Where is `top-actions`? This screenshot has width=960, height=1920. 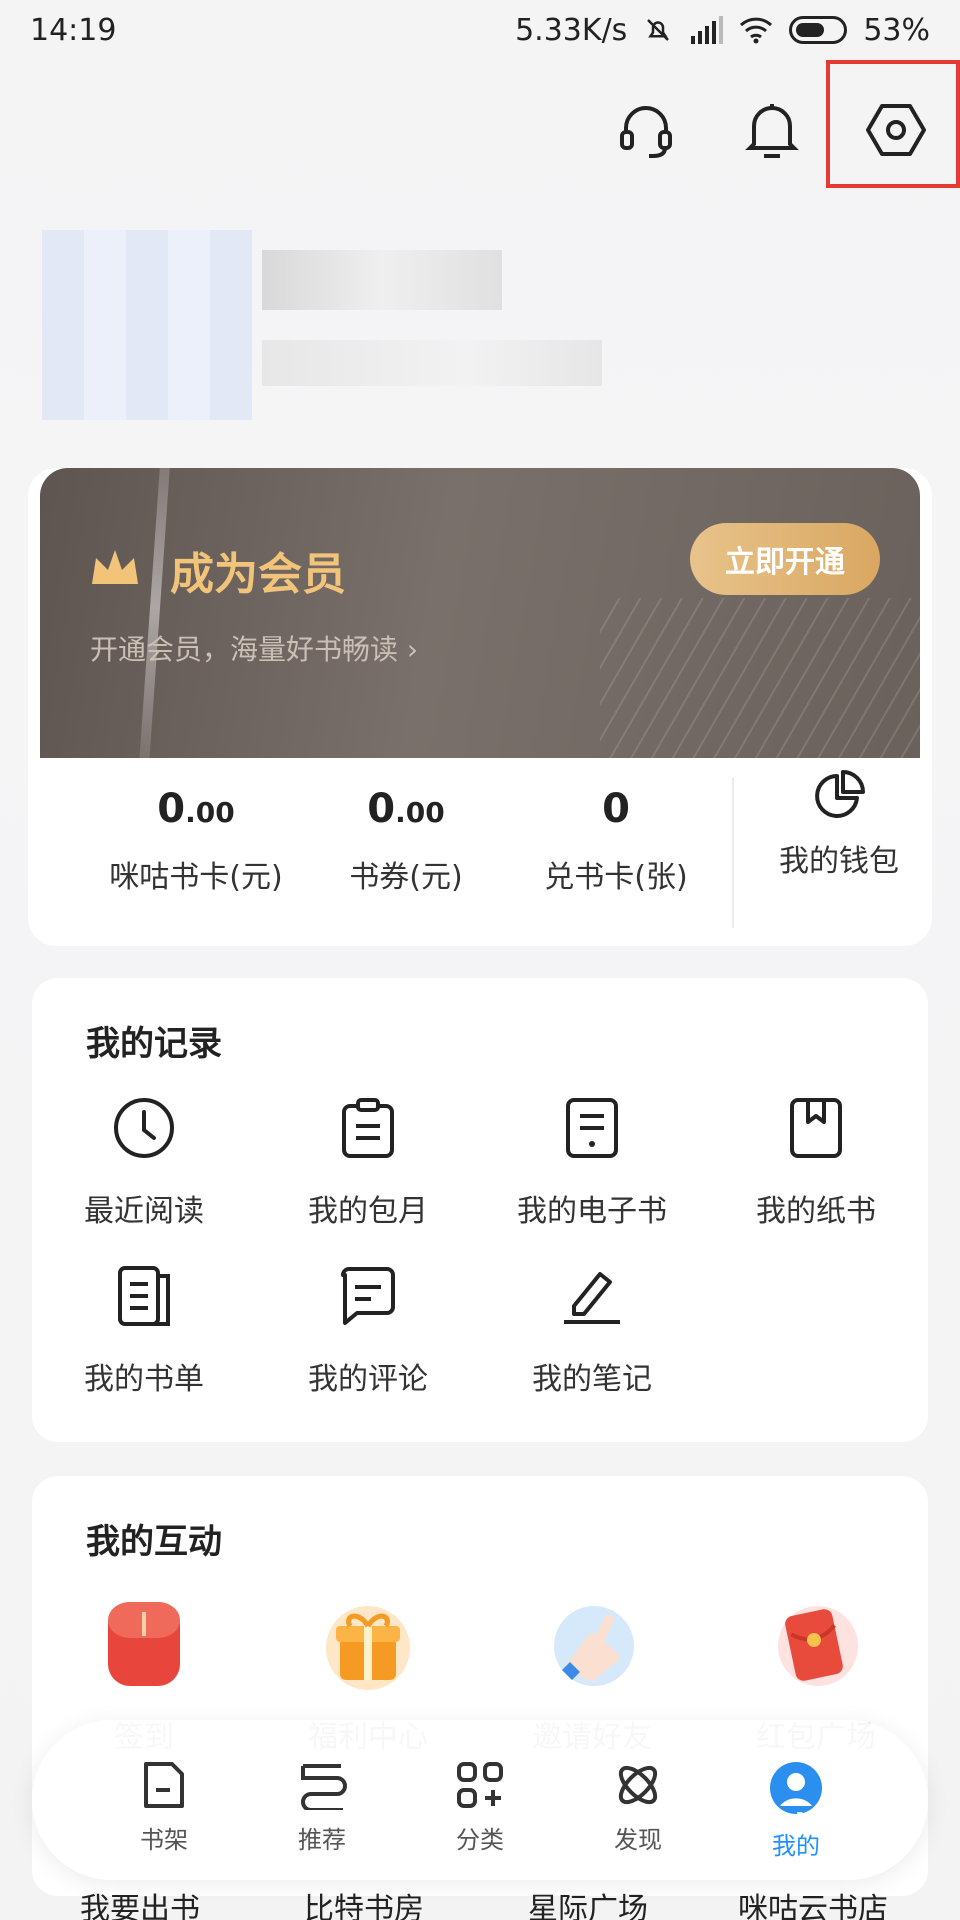 top-actions is located at coordinates (480, 130).